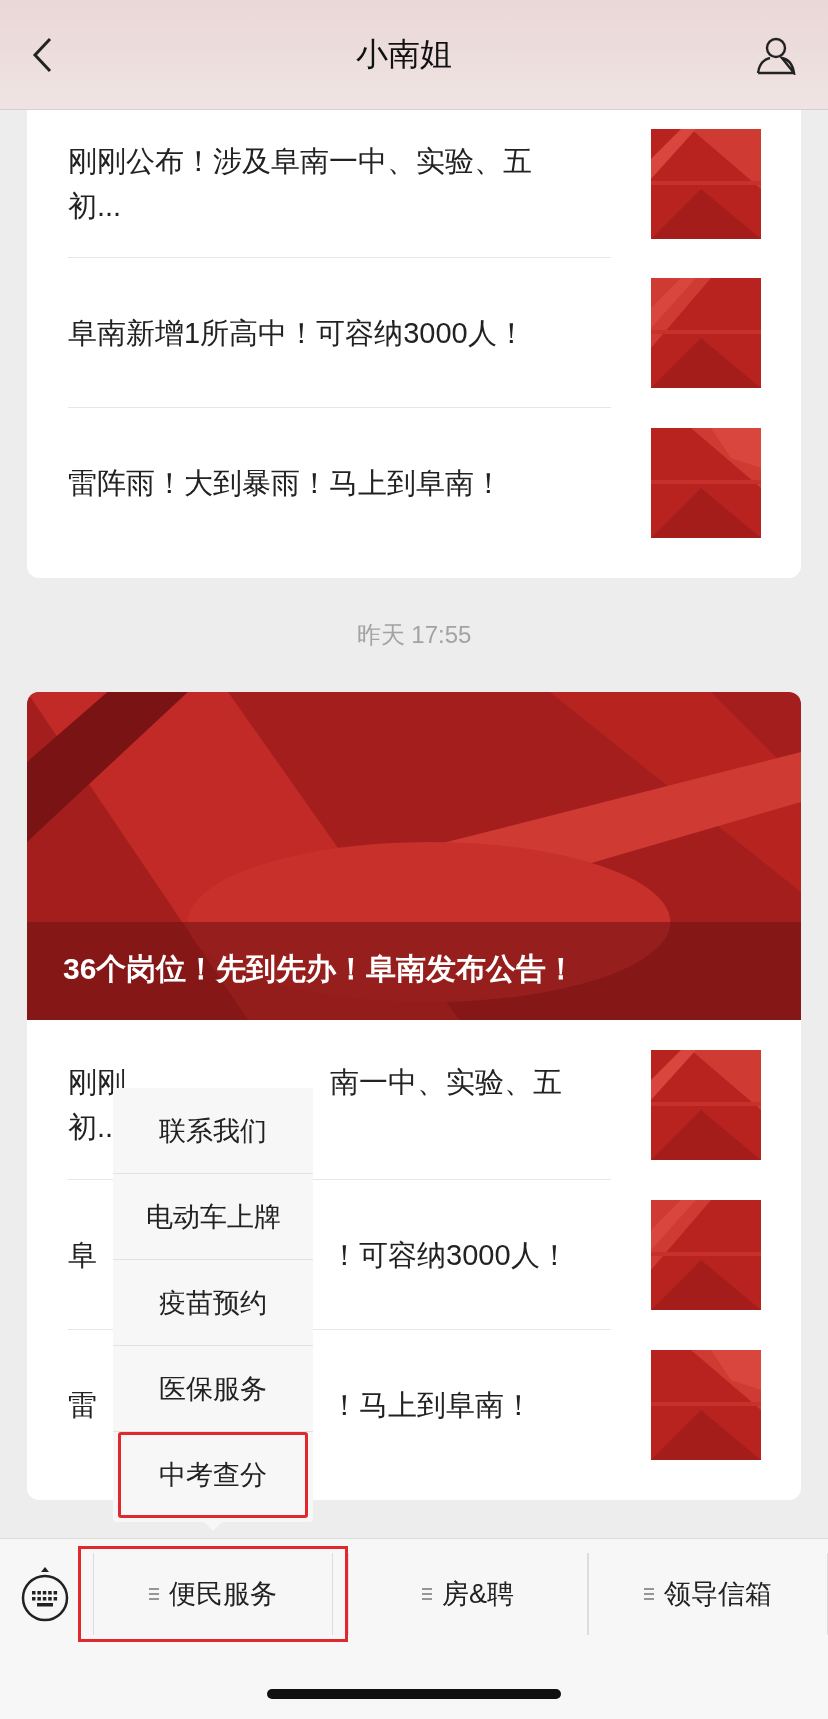 The width and height of the screenshot is (828, 1719). What do you see at coordinates (213, 1475) in the screenshot?
I see `submenu-item: 中考查分` at bounding box center [213, 1475].